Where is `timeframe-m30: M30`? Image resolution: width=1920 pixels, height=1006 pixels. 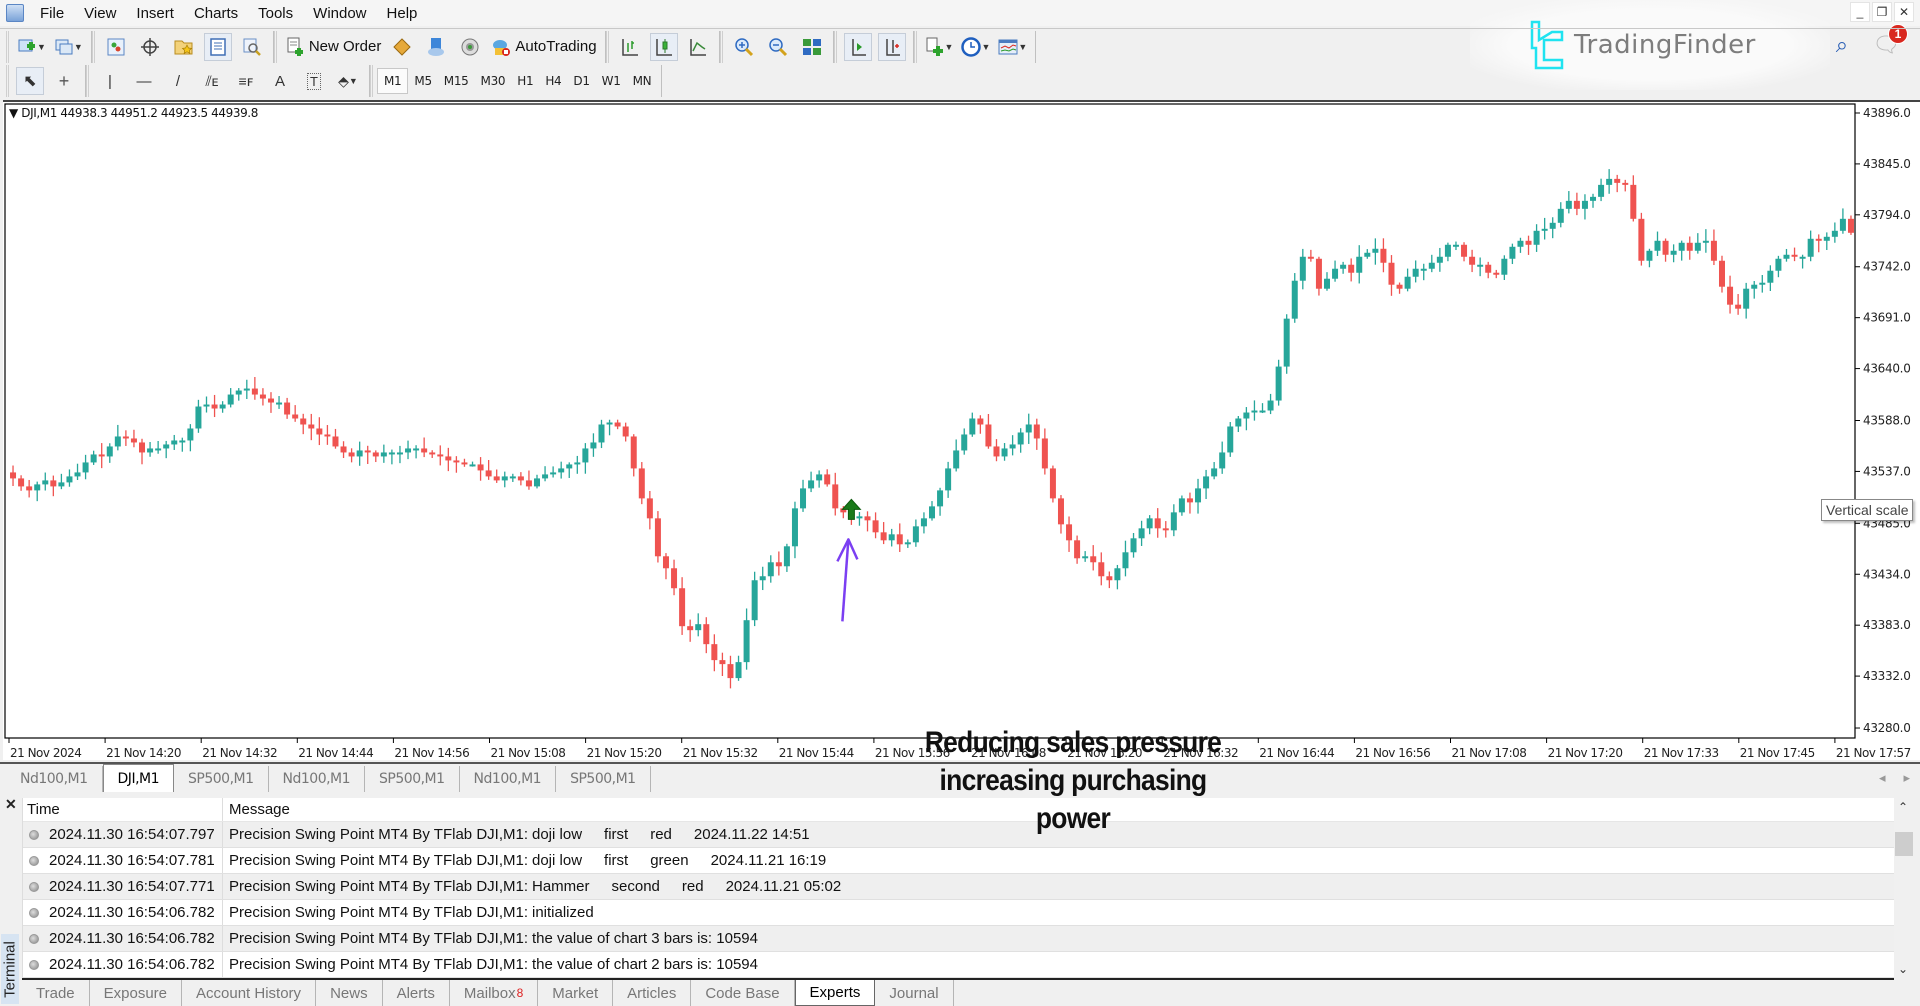 timeframe-m30: M30 is located at coordinates (493, 81).